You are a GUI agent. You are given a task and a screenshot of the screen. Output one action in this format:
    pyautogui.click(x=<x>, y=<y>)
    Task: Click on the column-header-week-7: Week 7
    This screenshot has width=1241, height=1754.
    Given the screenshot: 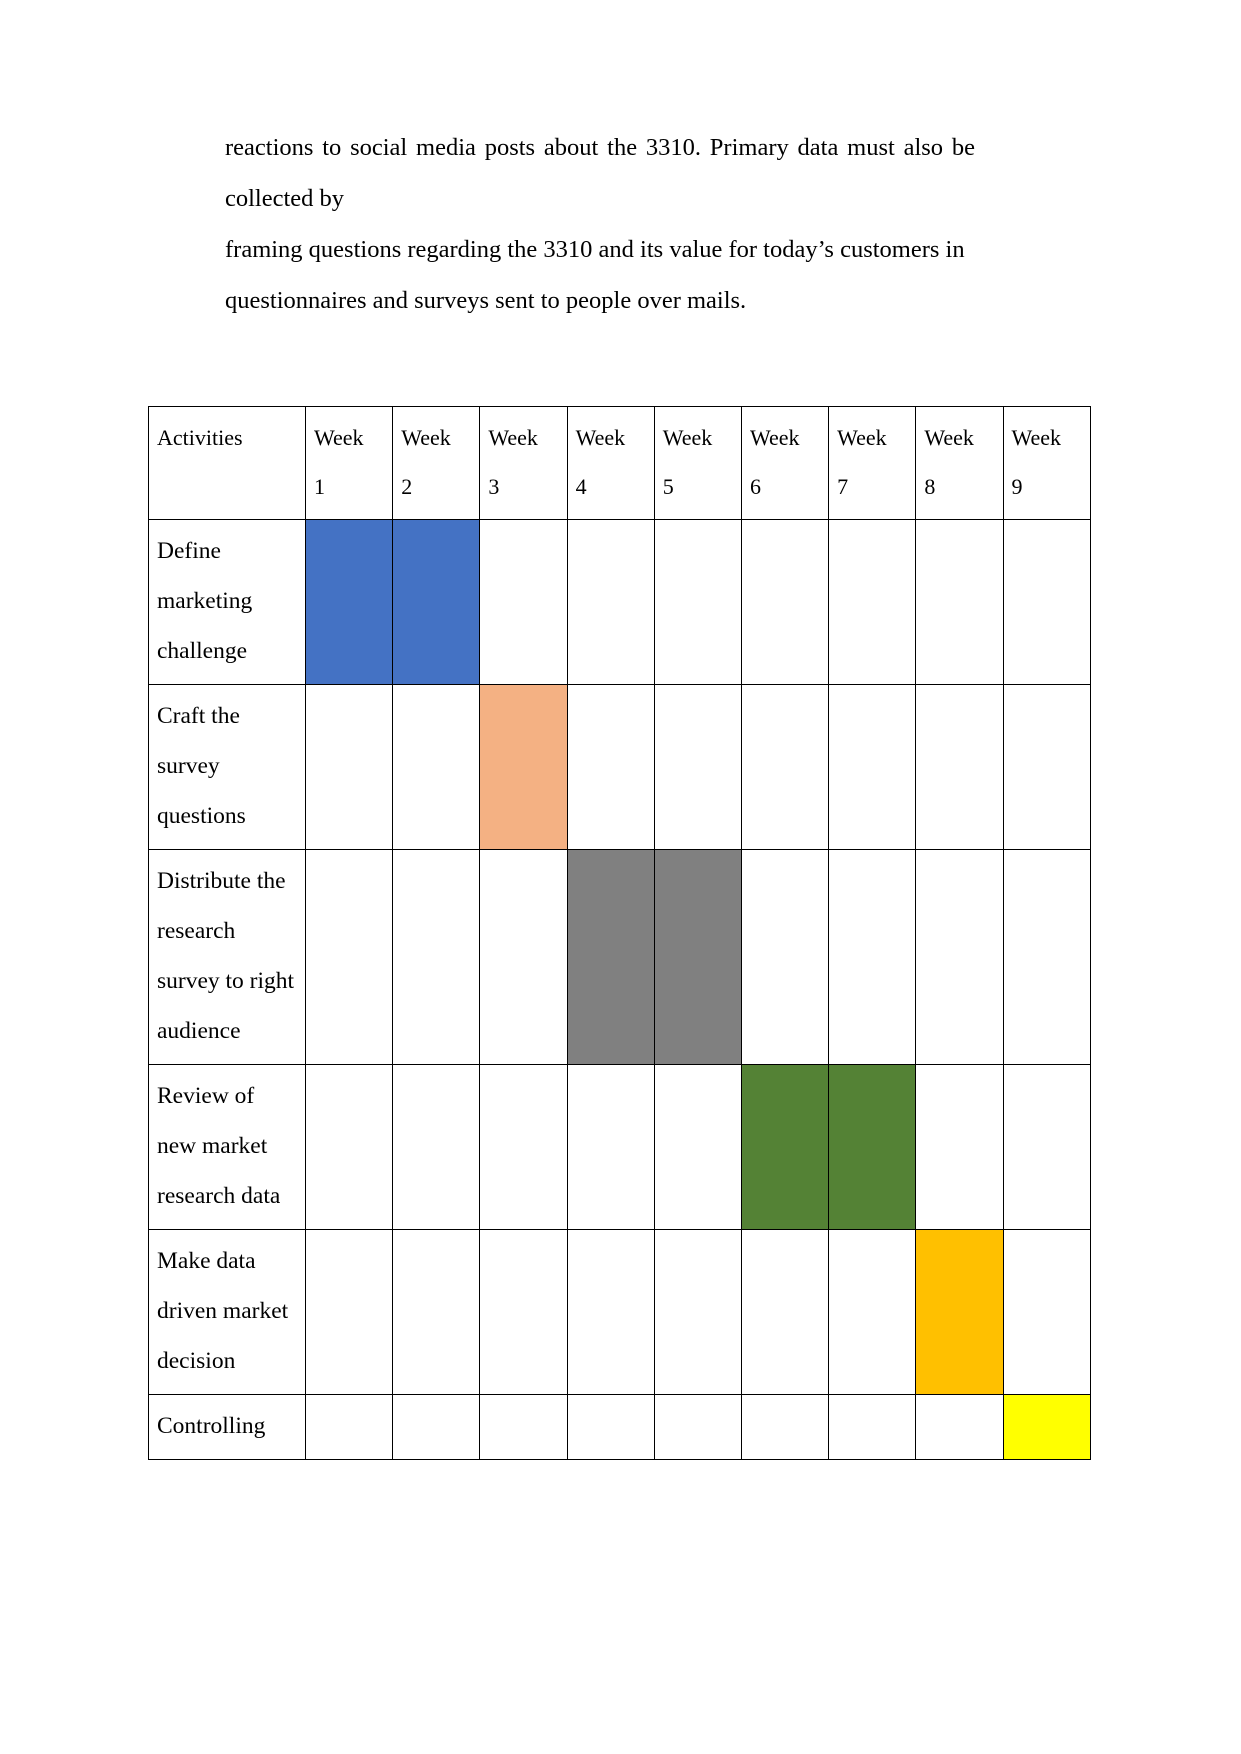 What is the action you would take?
    pyautogui.click(x=872, y=463)
    